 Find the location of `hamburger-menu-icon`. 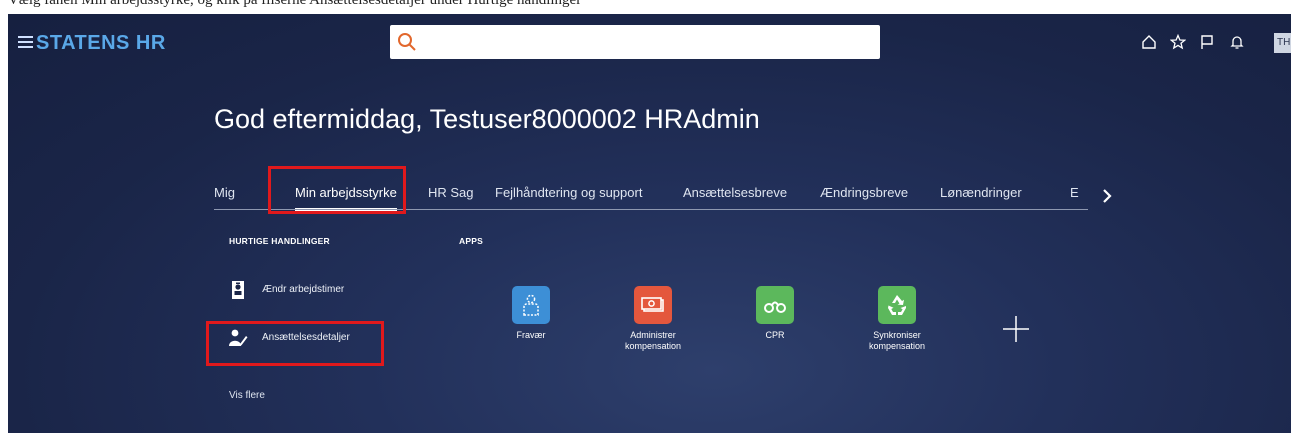

hamburger-menu-icon is located at coordinates (25, 42).